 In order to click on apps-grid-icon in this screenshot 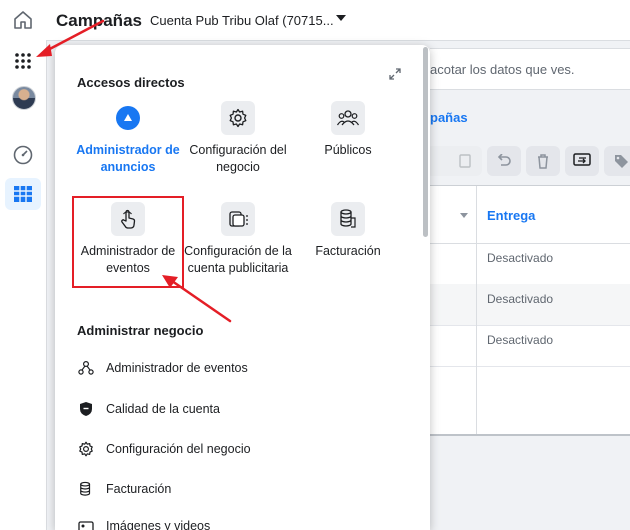, I will do `click(23, 61)`.